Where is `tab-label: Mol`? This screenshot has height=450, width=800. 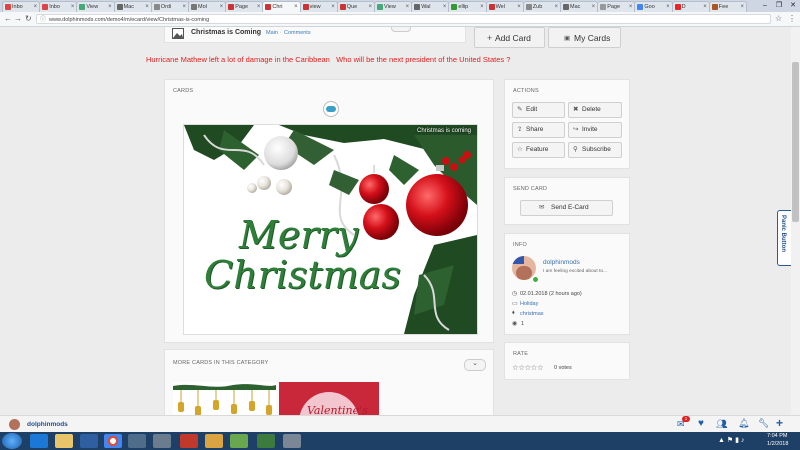 tab-label: Mol is located at coordinates (202, 7).